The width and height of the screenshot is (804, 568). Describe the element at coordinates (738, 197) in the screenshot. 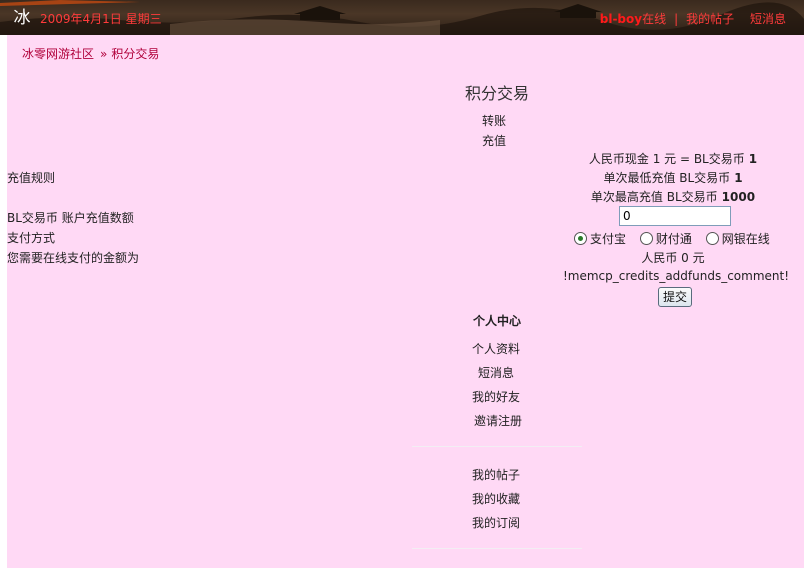

I see `max-value: 1000` at that location.